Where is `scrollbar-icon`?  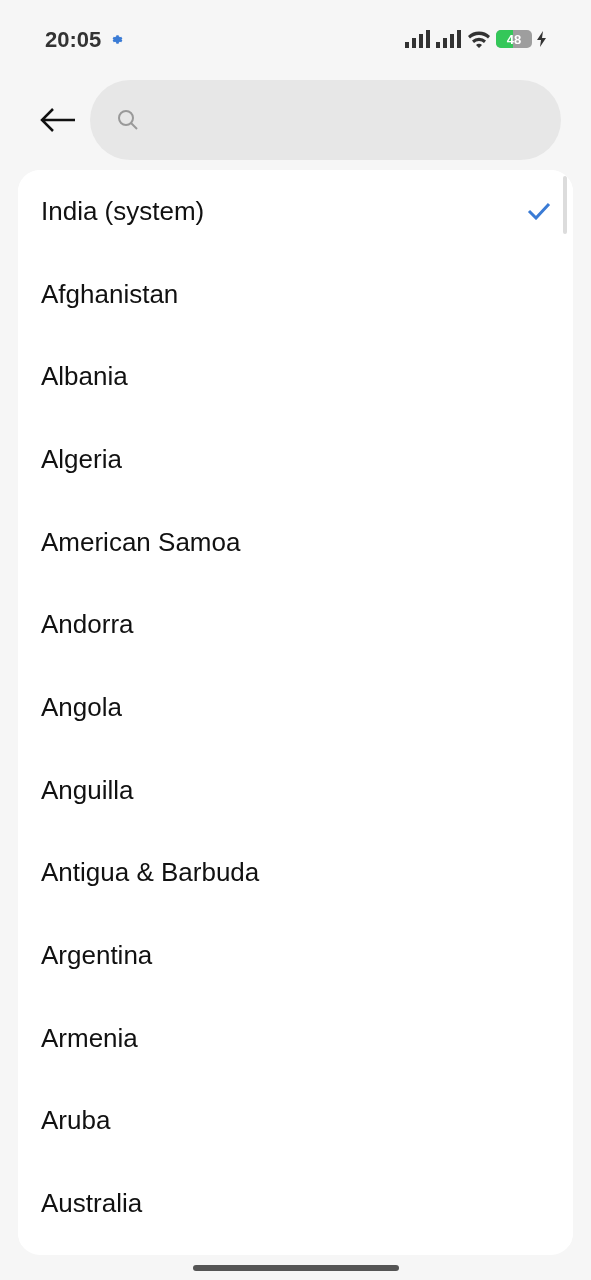 scrollbar-icon is located at coordinates (565, 205).